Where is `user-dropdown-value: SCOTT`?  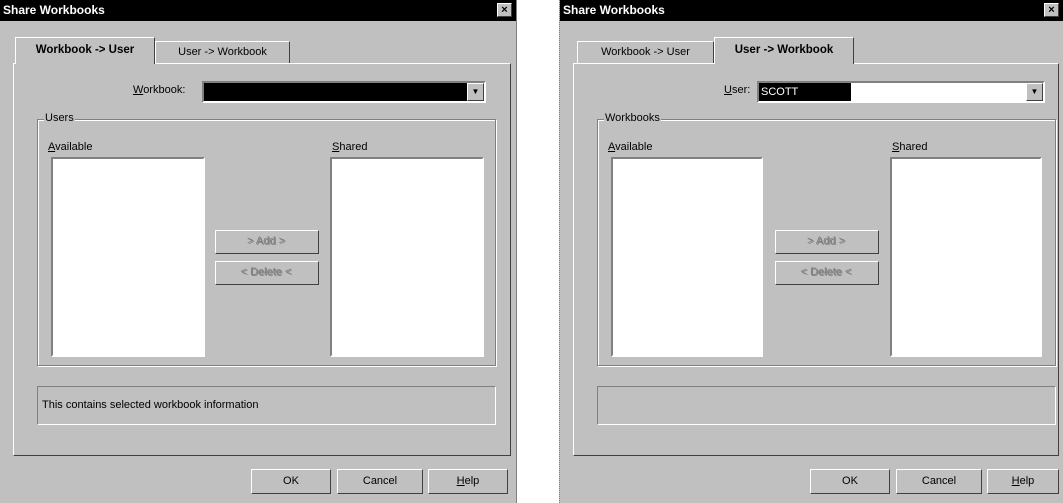 user-dropdown-value: SCOTT is located at coordinates (805, 92).